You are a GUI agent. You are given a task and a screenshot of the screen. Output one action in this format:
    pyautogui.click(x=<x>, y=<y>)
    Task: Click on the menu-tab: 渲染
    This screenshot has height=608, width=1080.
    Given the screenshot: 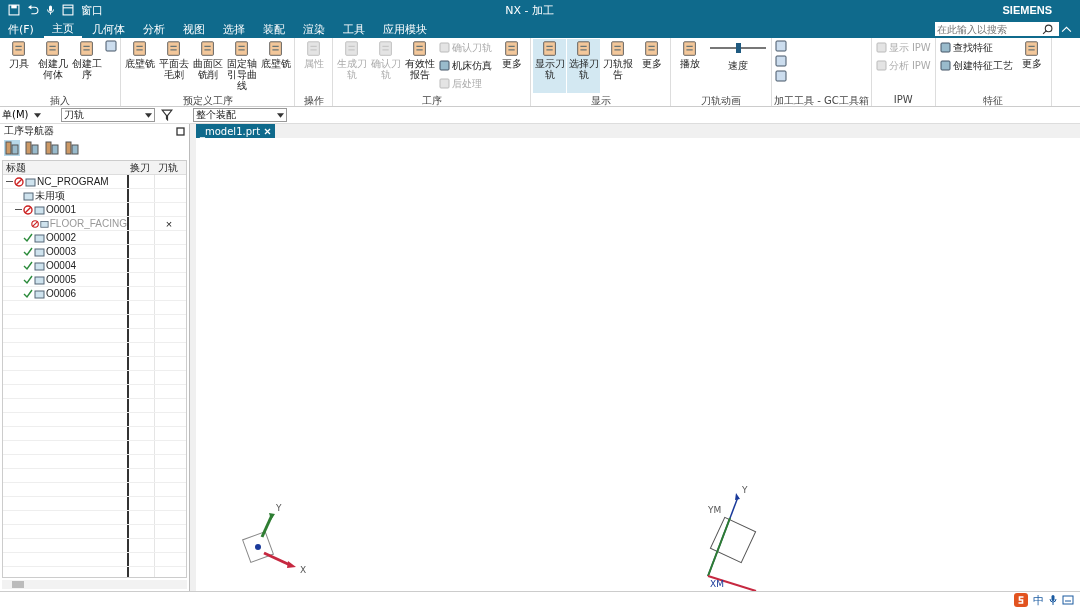 What is the action you would take?
    pyautogui.click(x=313, y=29)
    